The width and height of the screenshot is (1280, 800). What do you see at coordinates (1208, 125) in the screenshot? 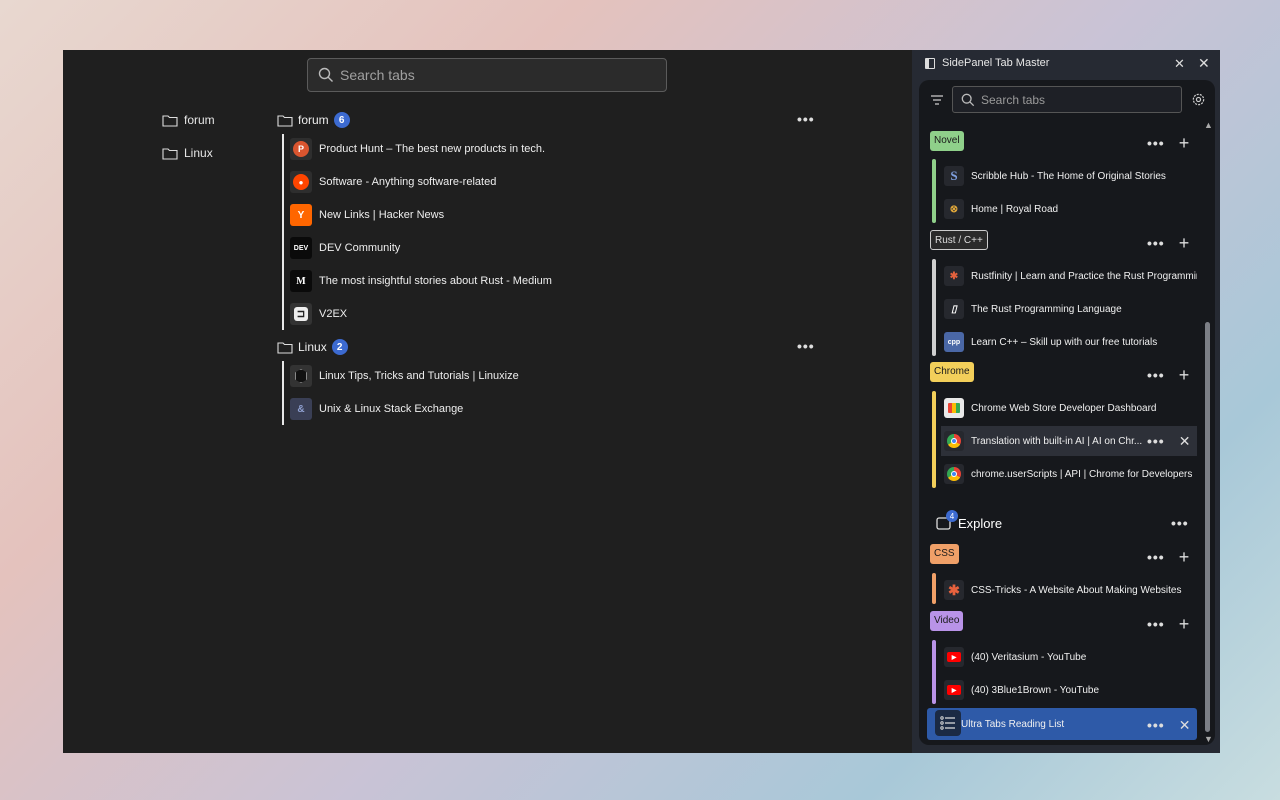
I see `scroll-up-icon: ▲` at bounding box center [1208, 125].